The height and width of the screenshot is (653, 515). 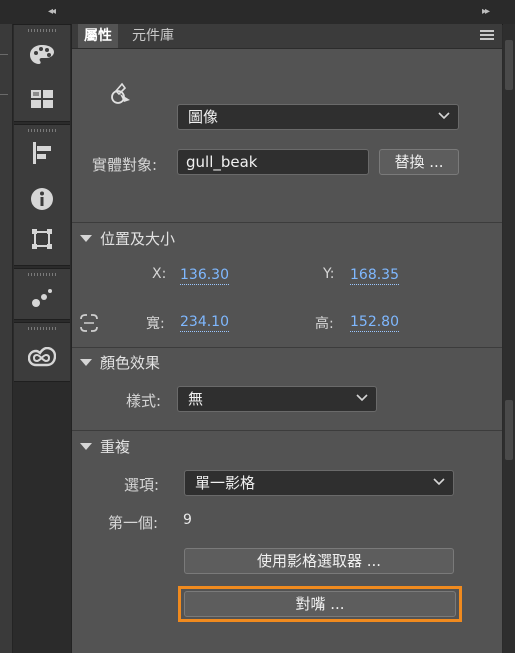 What do you see at coordinates (196, 399) in the screenshot?
I see `color-style-value: 無` at bounding box center [196, 399].